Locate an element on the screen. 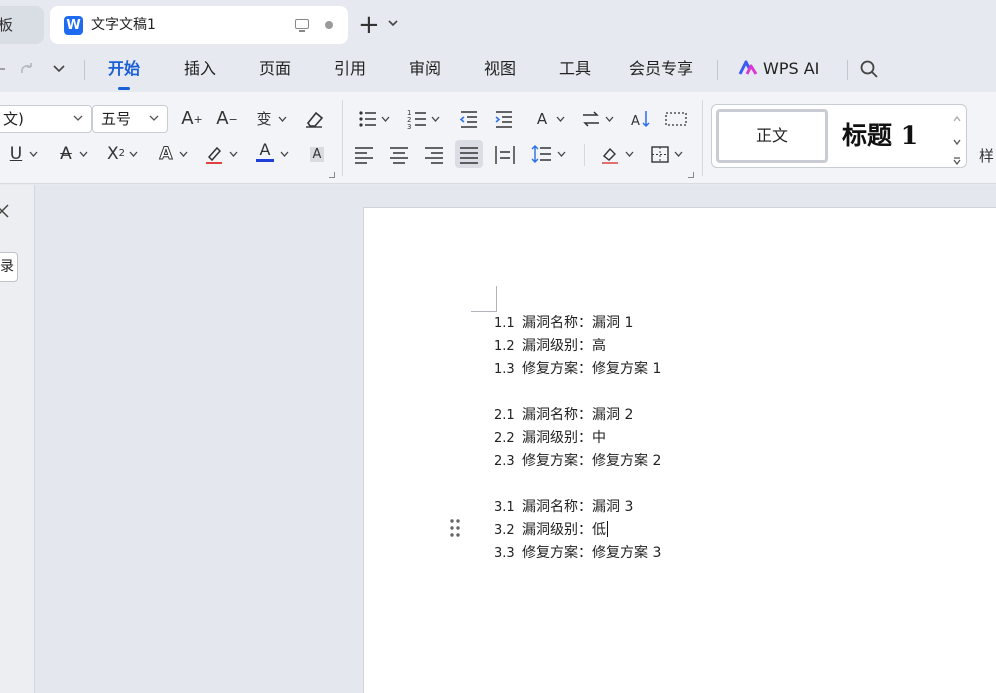 This screenshot has height=693, width=996. styles-scroll-icon is located at coordinates (957, 137).